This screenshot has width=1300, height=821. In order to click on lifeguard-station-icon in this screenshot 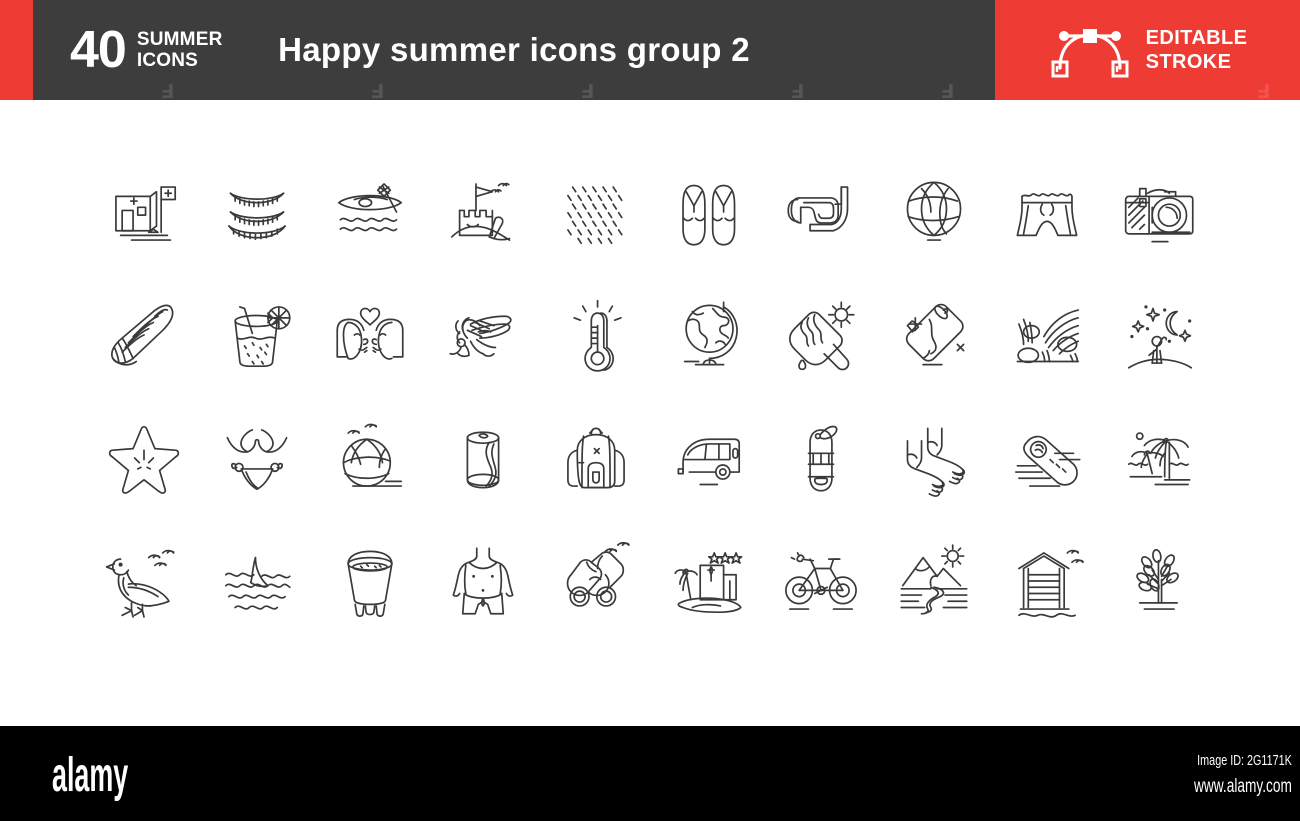, I will do `click(144, 211)`.